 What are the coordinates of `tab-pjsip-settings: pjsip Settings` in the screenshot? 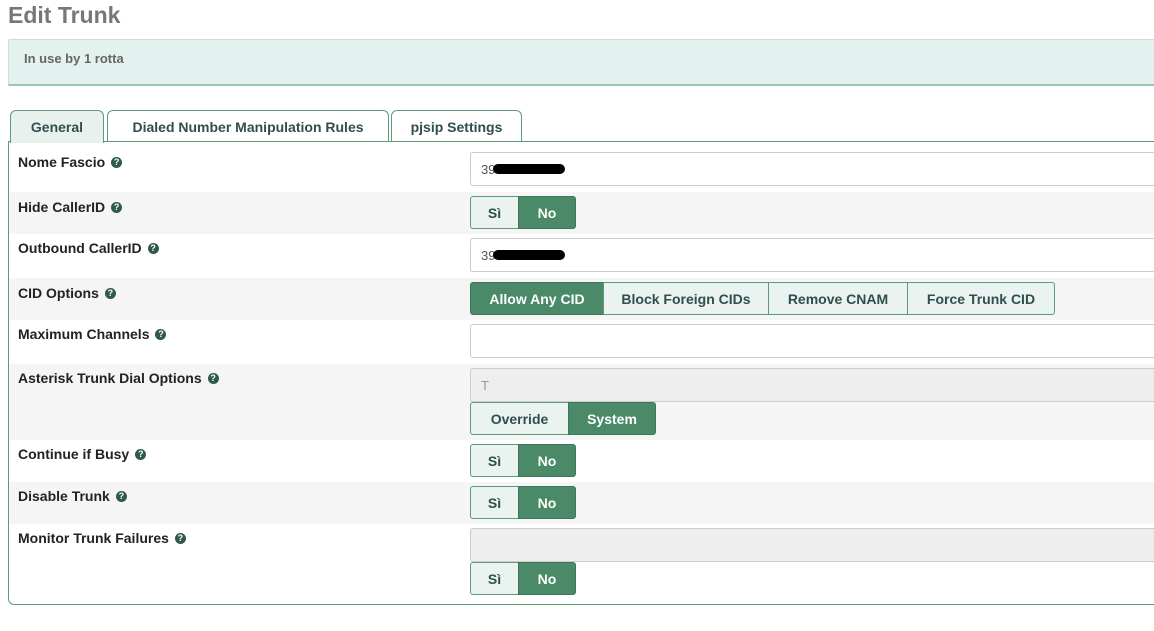 It's located at (456, 126).